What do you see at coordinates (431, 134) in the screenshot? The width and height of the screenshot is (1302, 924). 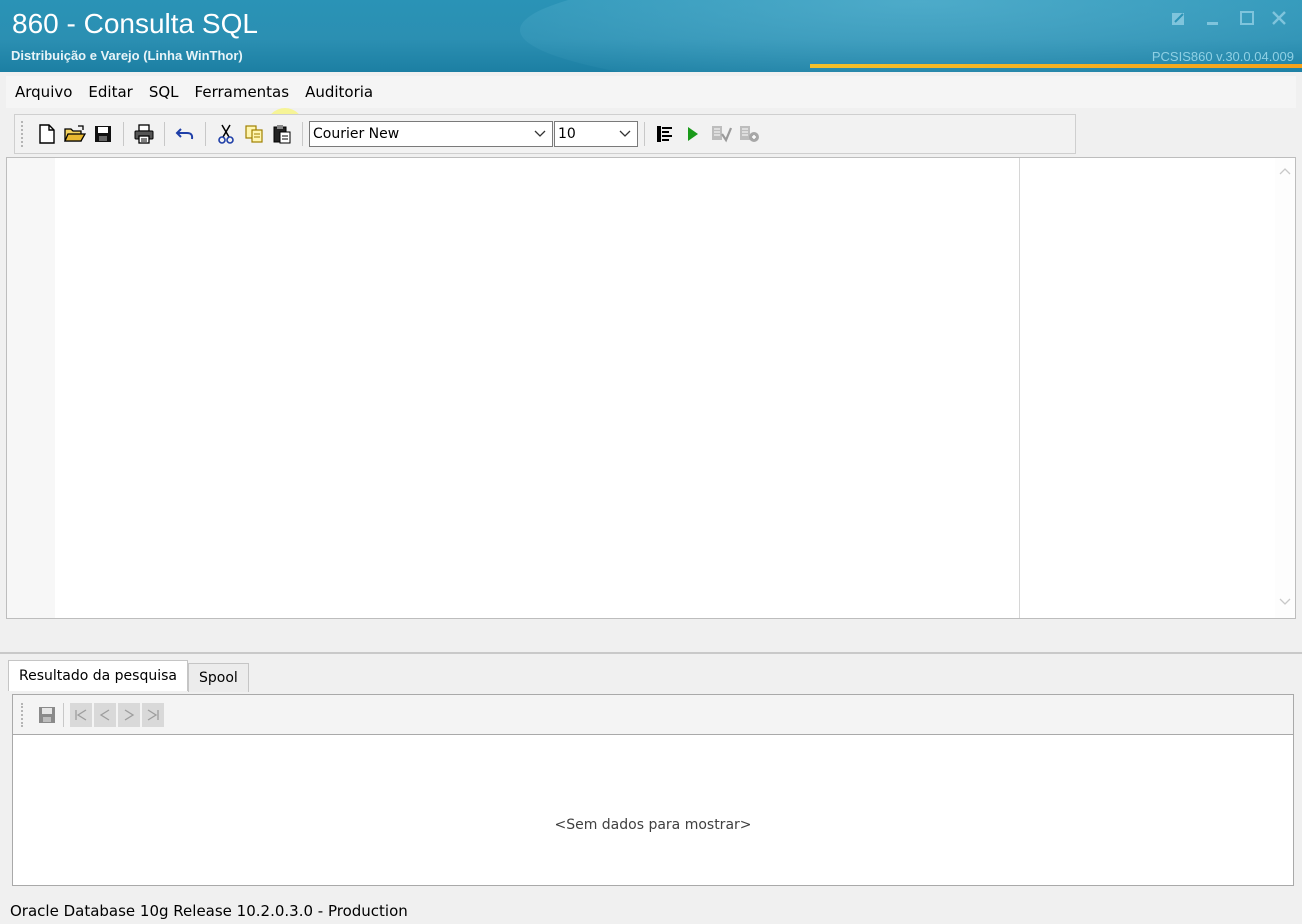 I see `font-name-select: Courier New` at bounding box center [431, 134].